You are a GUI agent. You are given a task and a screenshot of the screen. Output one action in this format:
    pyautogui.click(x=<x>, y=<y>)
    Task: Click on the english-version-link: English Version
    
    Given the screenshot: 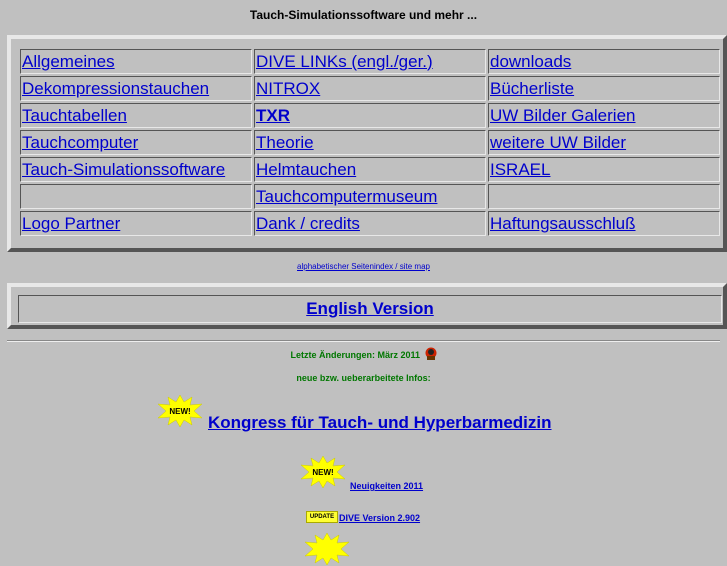 What is the action you would take?
    pyautogui.click(x=370, y=308)
    